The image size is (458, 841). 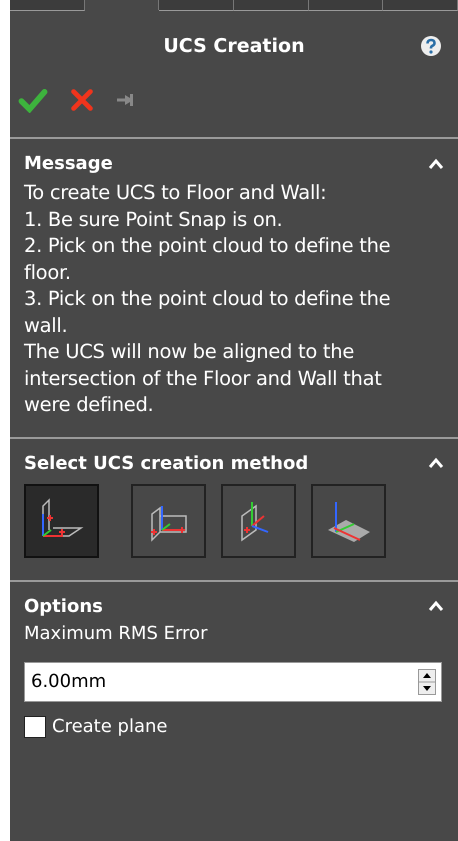 I want to click on help-icon, so click(x=431, y=46).